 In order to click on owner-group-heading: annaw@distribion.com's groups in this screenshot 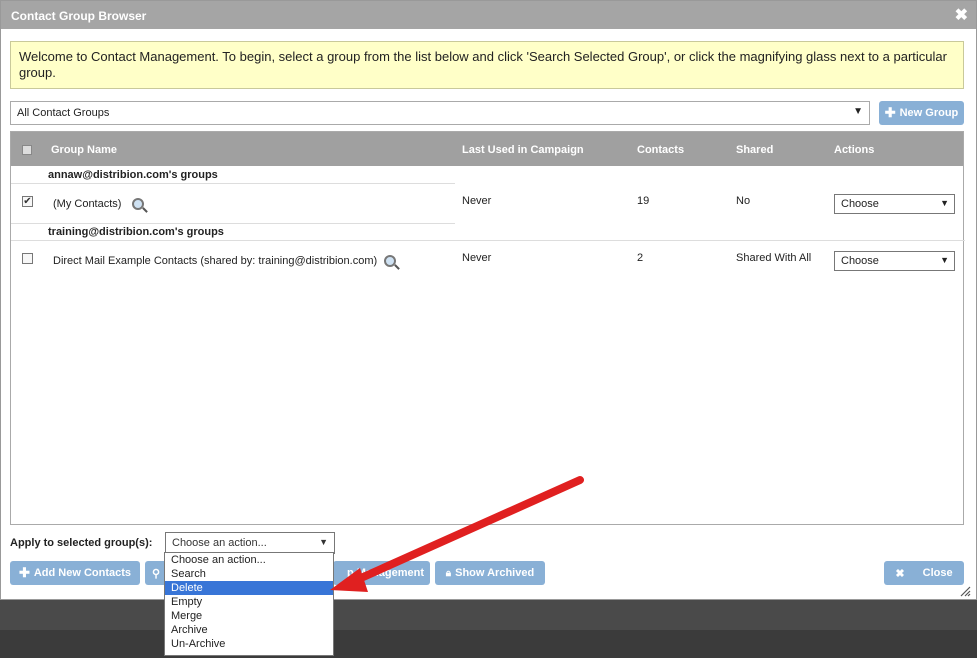, I will do `click(233, 175)`.